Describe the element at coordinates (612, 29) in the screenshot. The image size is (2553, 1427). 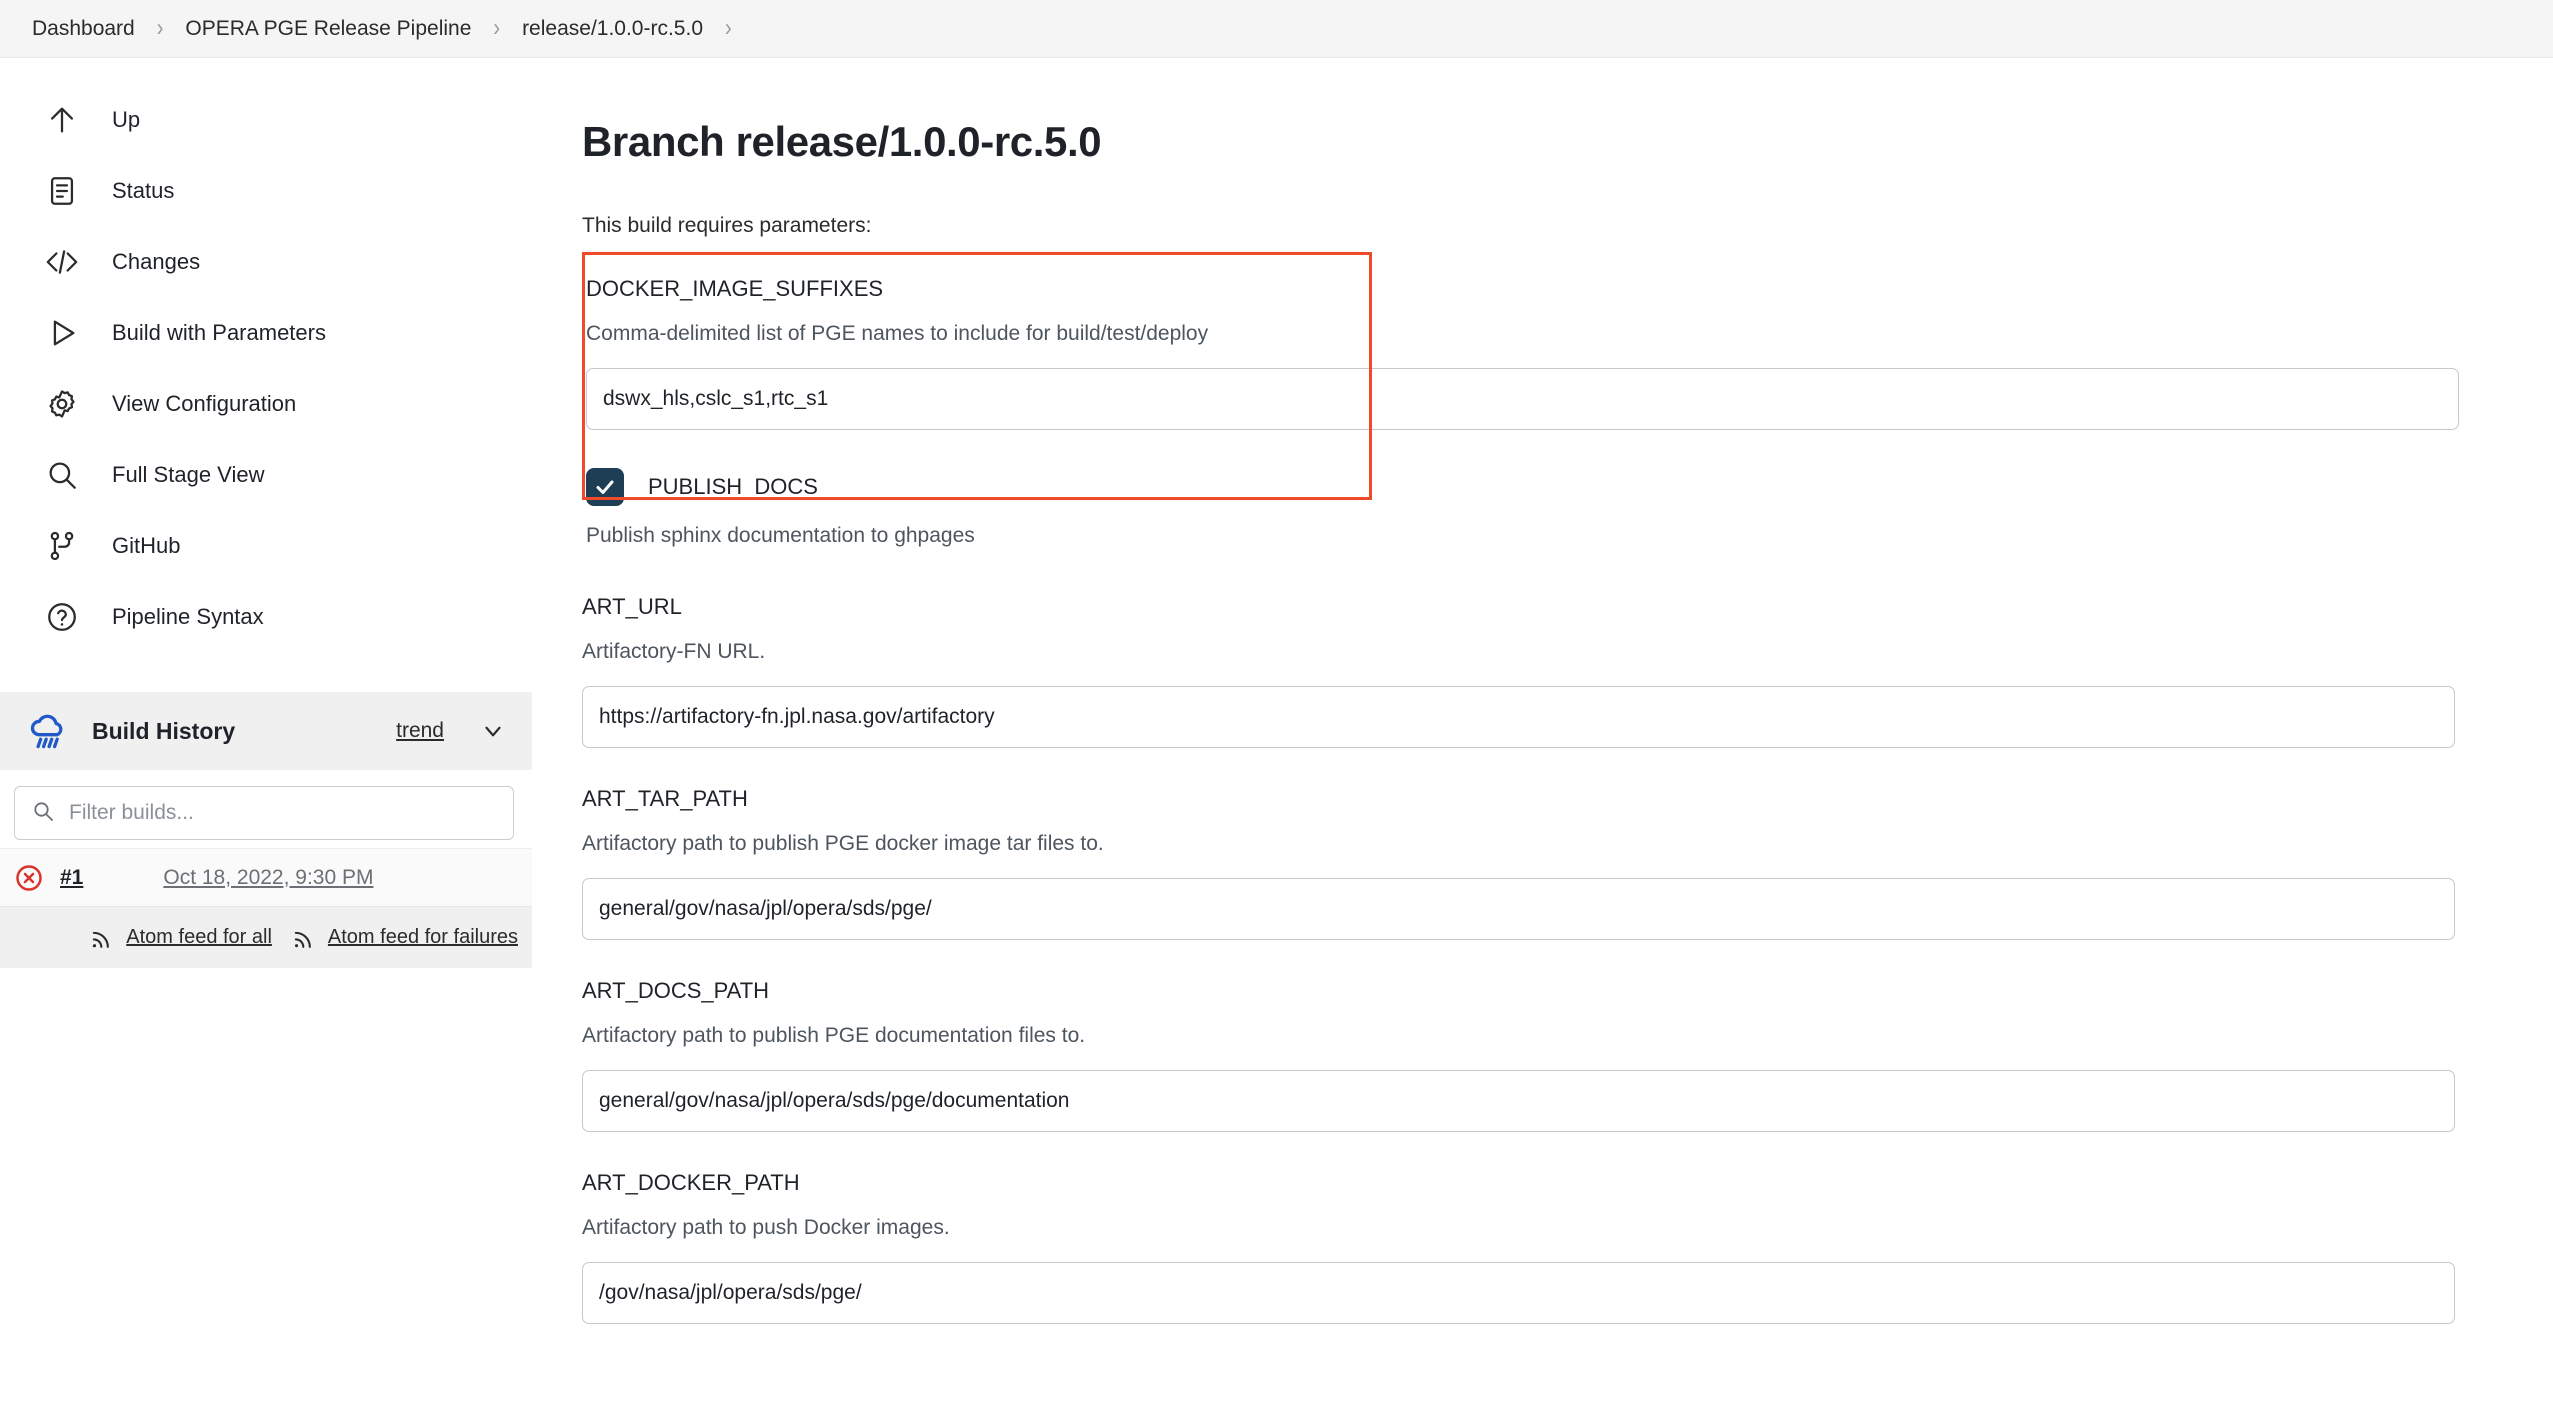
I see `breadcrumb-item-branch: release/1.0.0-rc.5.0` at that location.